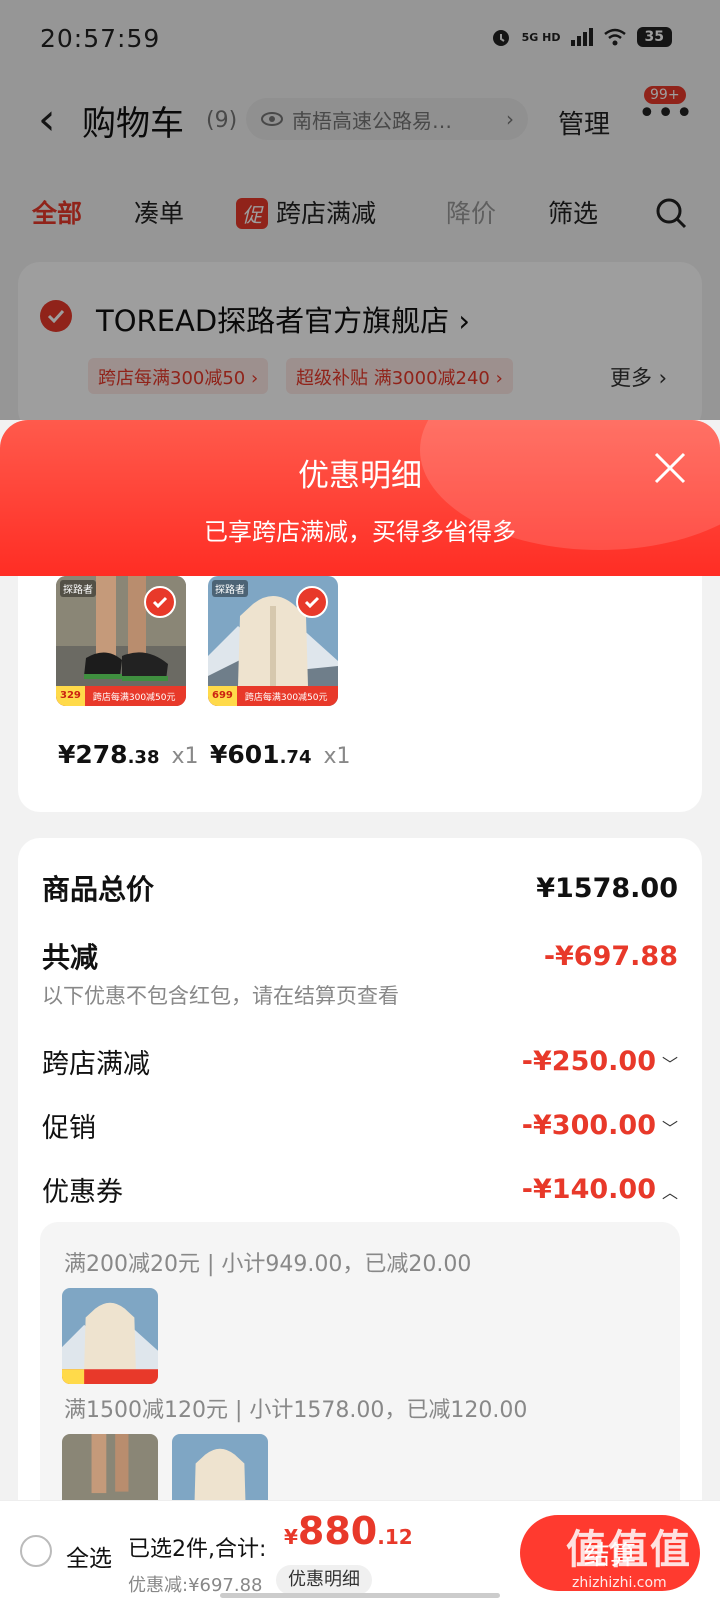 Image resolution: width=720 pixels, height=1600 pixels. Describe the element at coordinates (610, 956) in the screenshot. I see `total-reduce-value: -¥697.88` at that location.